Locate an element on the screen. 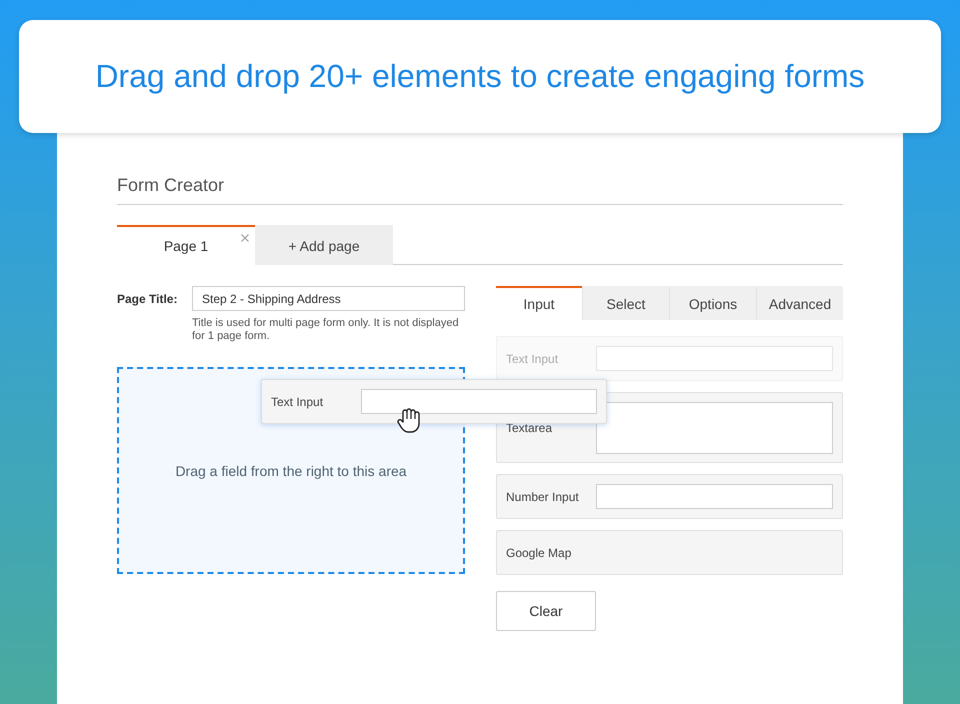 The height and width of the screenshot is (704, 960). field-label: Google Map is located at coordinates (539, 553).